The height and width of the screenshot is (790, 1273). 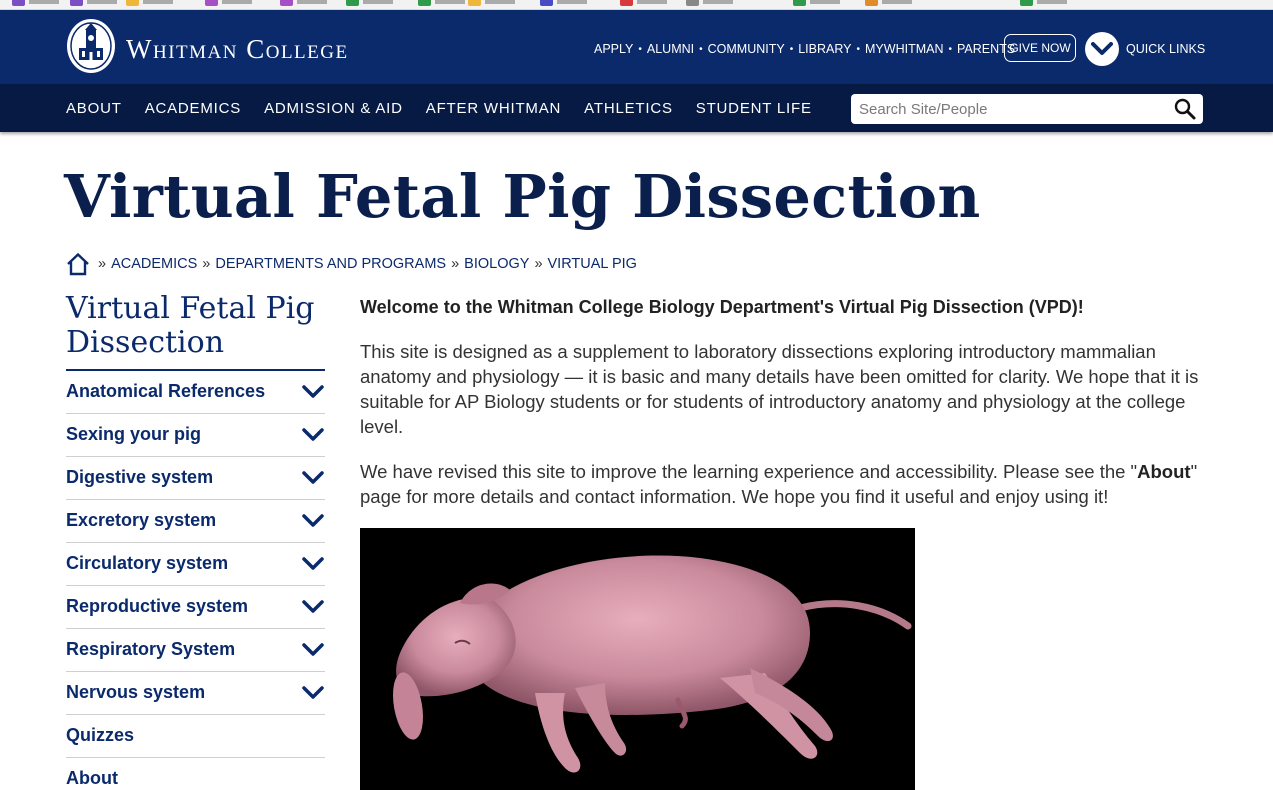 I want to click on sidebar-item-label: Excretory system, so click(x=141, y=520).